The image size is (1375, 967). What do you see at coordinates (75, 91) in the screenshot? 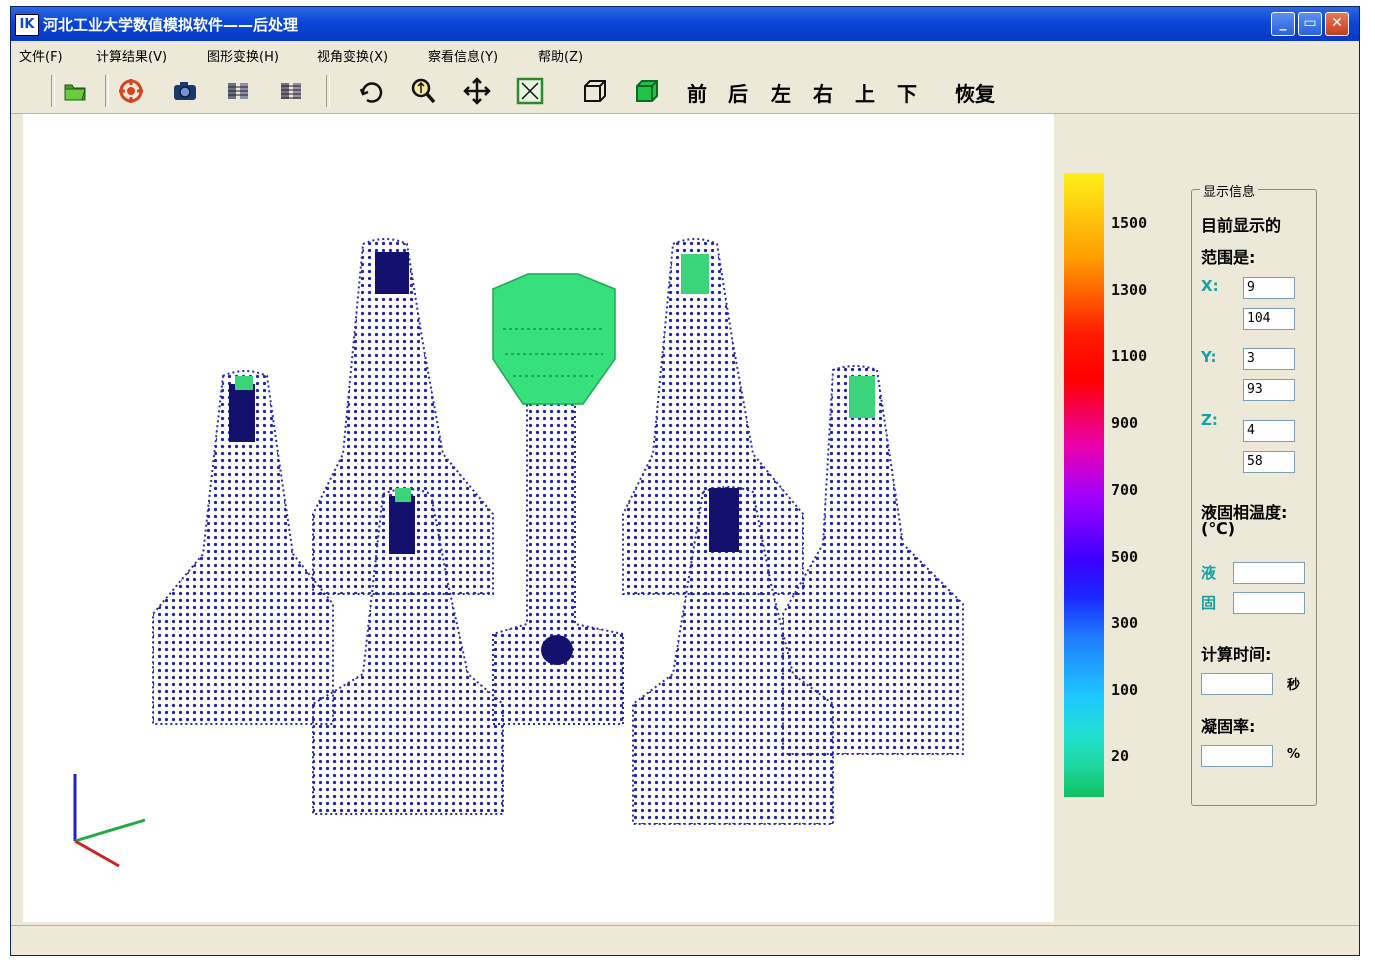
I see `open-folder-icon` at bounding box center [75, 91].